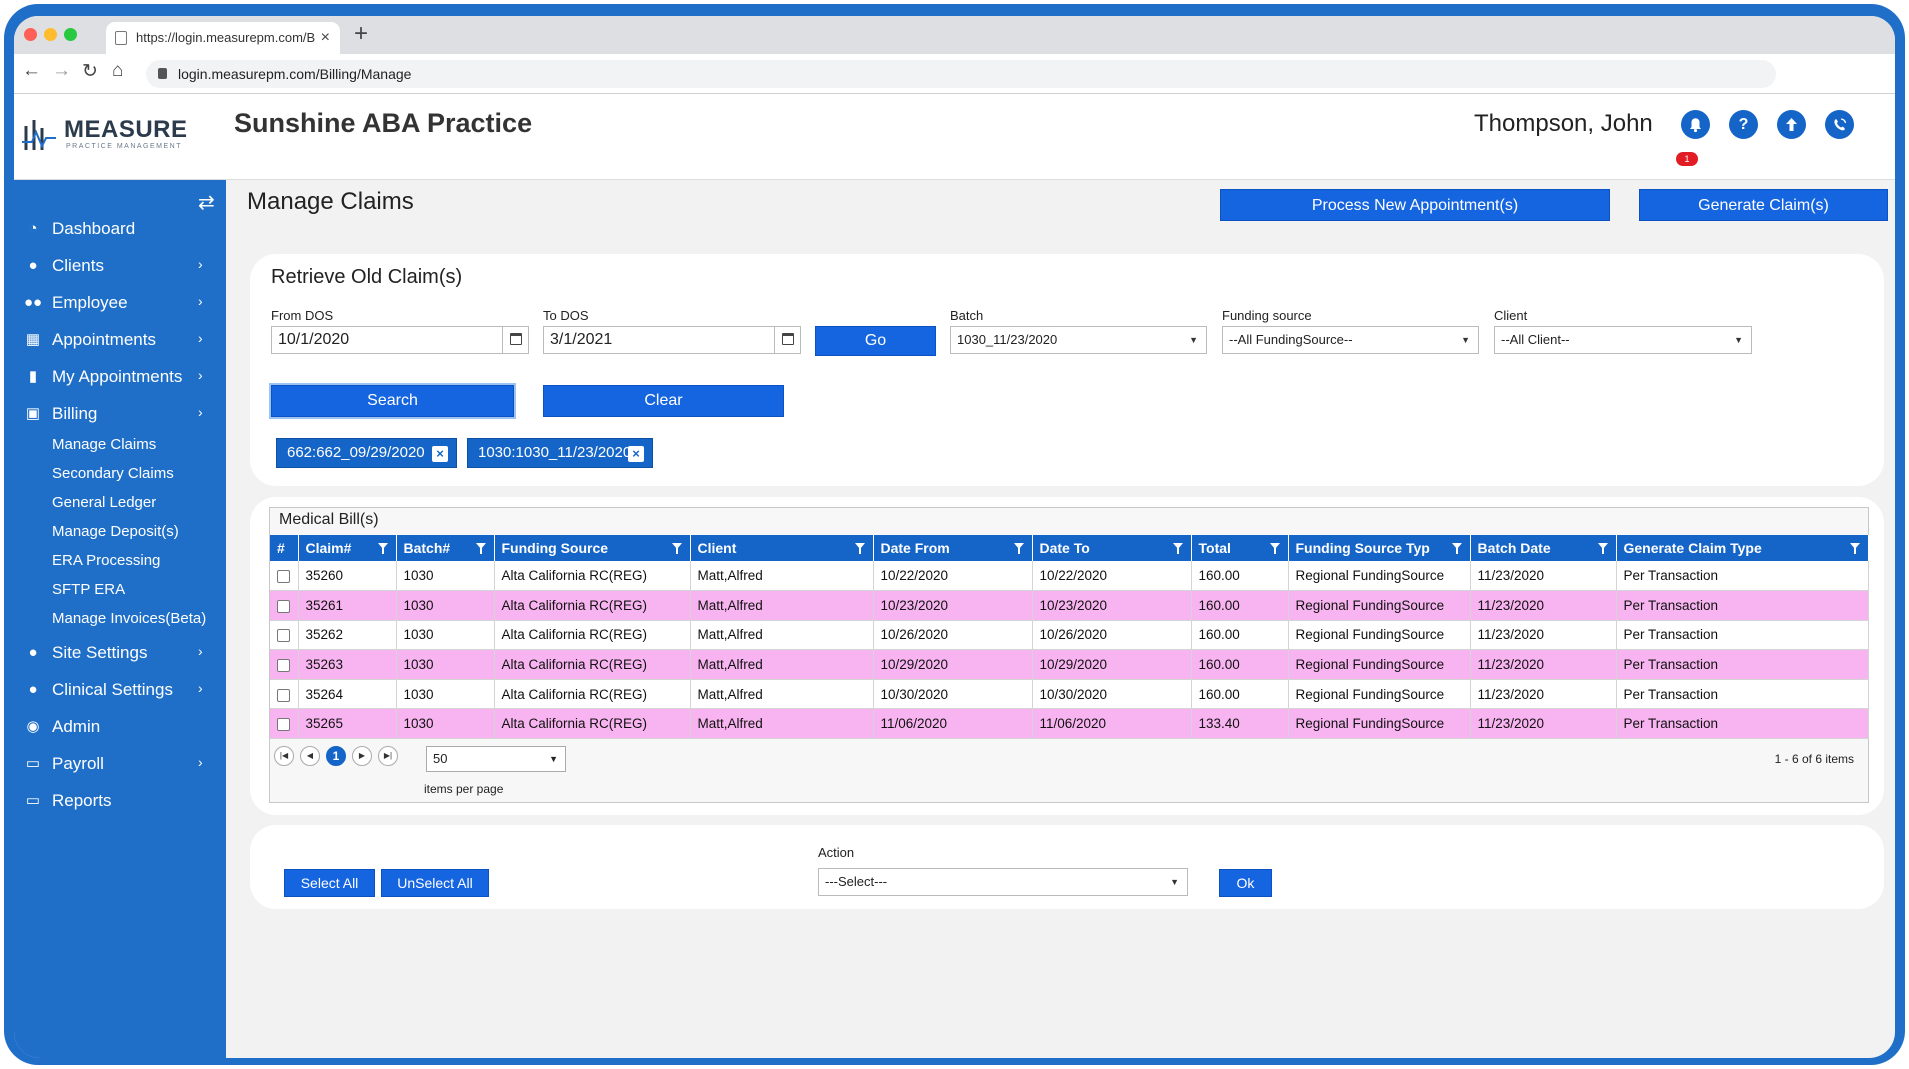 This screenshot has height=1069, width=1909. Describe the element at coordinates (388, 756) in the screenshot. I see `last-page-icon: ▶|` at that location.